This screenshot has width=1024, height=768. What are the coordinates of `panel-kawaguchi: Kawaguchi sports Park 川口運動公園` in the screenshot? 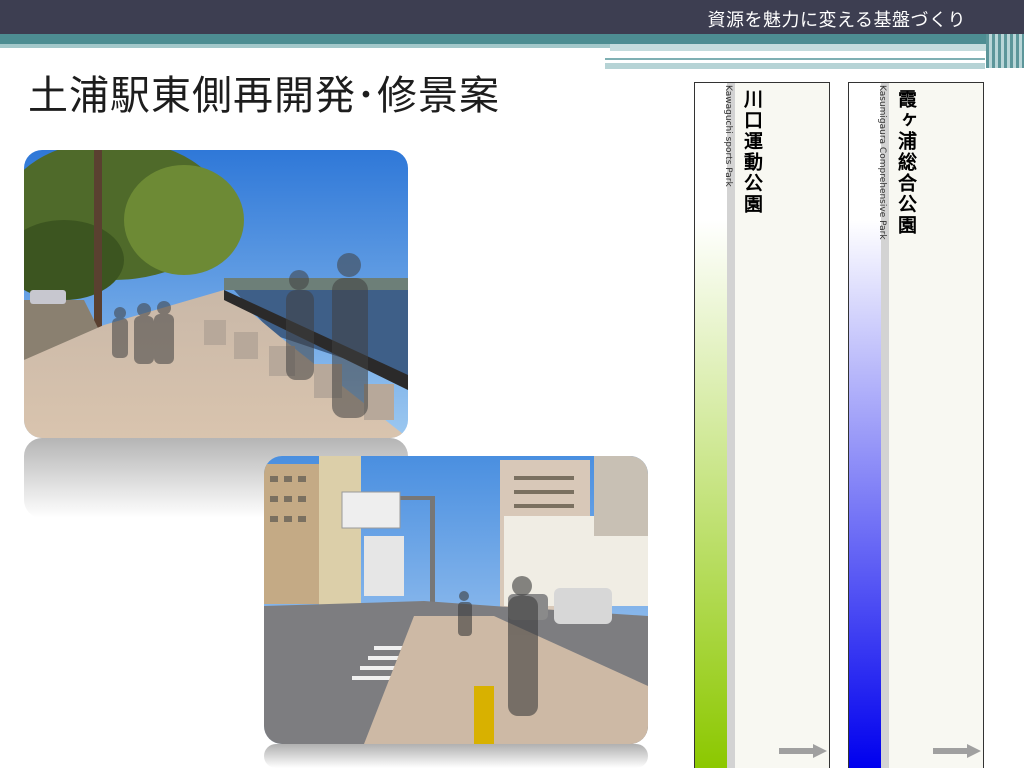 It's located at (762, 425).